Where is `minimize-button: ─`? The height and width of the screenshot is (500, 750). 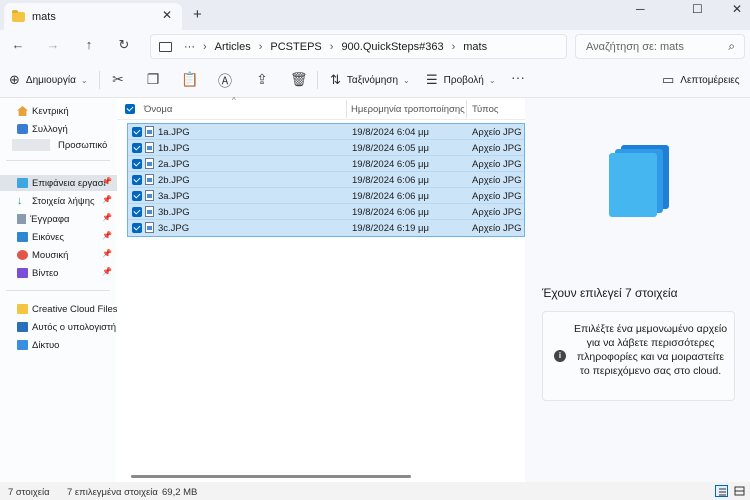 minimize-button: ─ is located at coordinates (640, 9).